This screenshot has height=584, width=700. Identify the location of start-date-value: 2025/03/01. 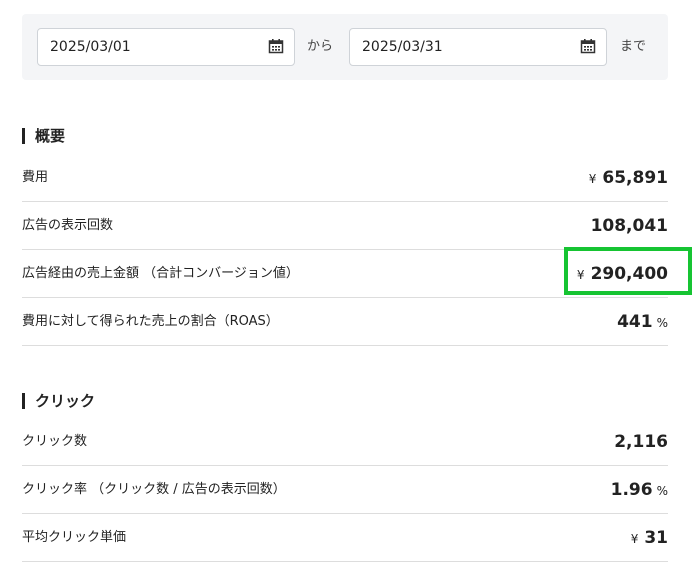
(90, 47).